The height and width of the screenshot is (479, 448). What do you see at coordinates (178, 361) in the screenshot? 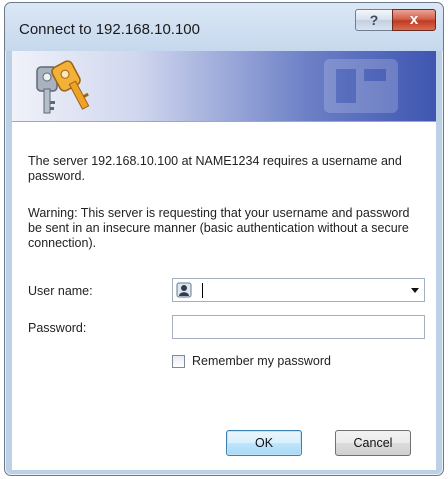
I see `remember-password-checkbox` at bounding box center [178, 361].